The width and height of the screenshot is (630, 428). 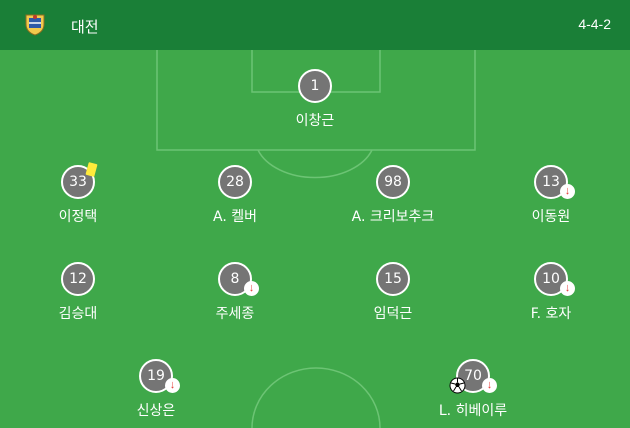 What do you see at coordinates (235, 314) in the screenshot?
I see `player-name: 주세종` at bounding box center [235, 314].